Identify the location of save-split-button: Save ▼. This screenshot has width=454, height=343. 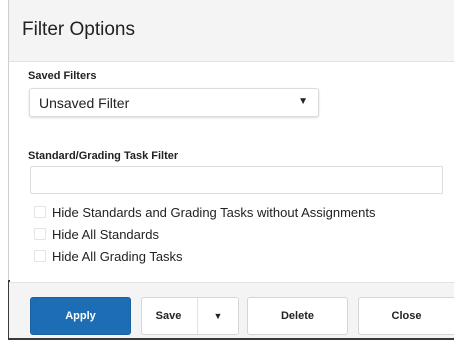
(190, 316).